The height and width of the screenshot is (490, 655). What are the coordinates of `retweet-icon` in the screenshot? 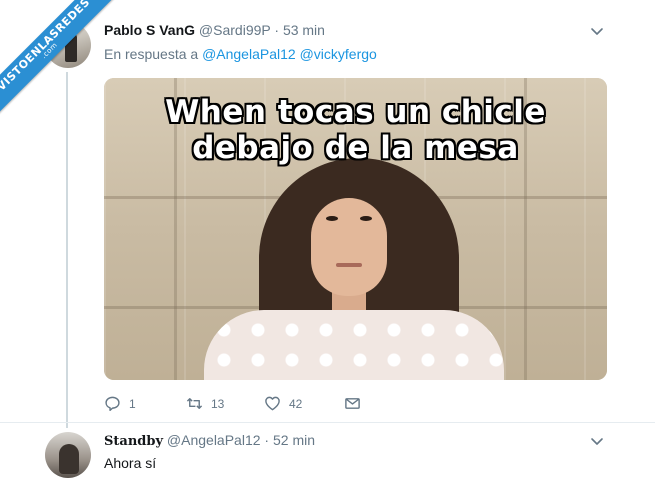 It's located at (194, 403).